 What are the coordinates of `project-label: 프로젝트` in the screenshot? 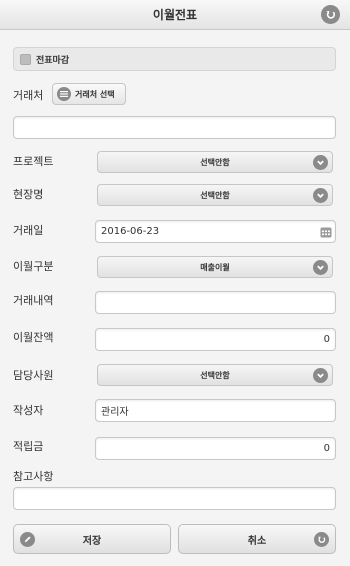 It's located at (33, 161).